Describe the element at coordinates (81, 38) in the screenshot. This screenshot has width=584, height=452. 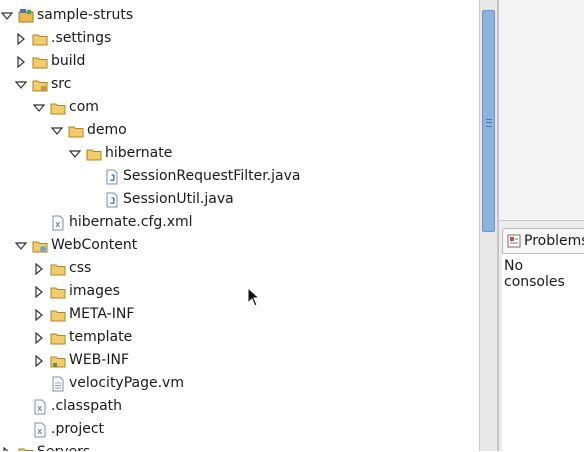
I see `tree-item-label: .settings` at that location.